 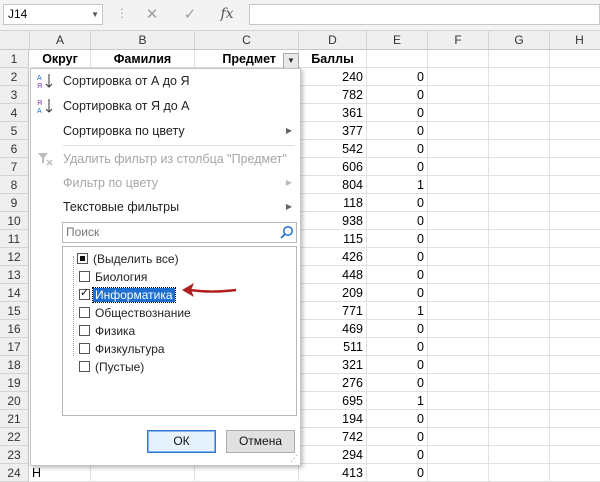 I want to click on header-cell-h, so click(x=575, y=59).